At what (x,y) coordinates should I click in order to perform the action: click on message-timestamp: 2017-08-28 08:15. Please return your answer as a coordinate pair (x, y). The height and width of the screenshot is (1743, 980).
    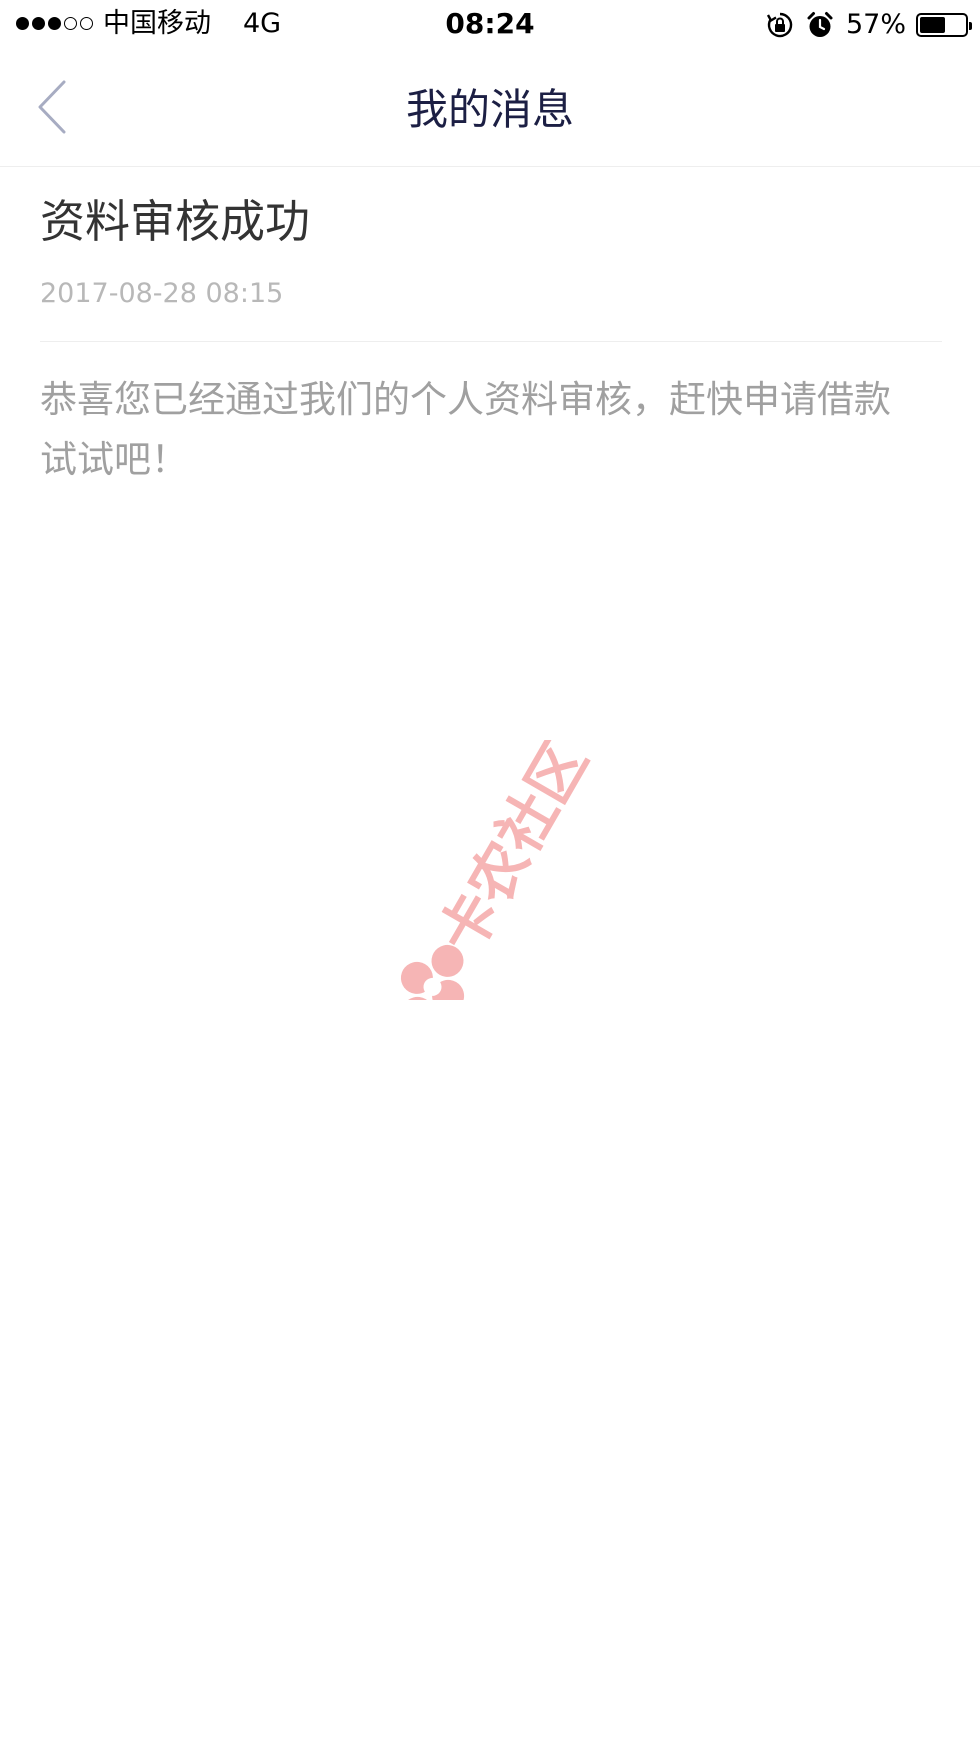
    Looking at the image, I should click on (162, 293).